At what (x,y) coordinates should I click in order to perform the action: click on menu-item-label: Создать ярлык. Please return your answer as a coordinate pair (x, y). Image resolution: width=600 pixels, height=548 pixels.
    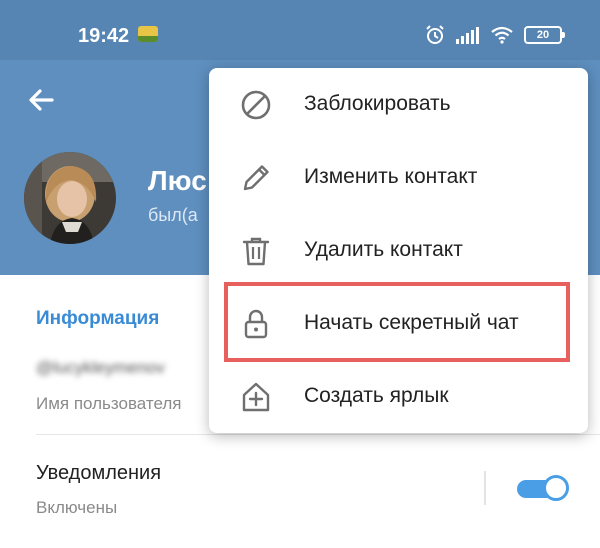
    Looking at the image, I should click on (376, 395).